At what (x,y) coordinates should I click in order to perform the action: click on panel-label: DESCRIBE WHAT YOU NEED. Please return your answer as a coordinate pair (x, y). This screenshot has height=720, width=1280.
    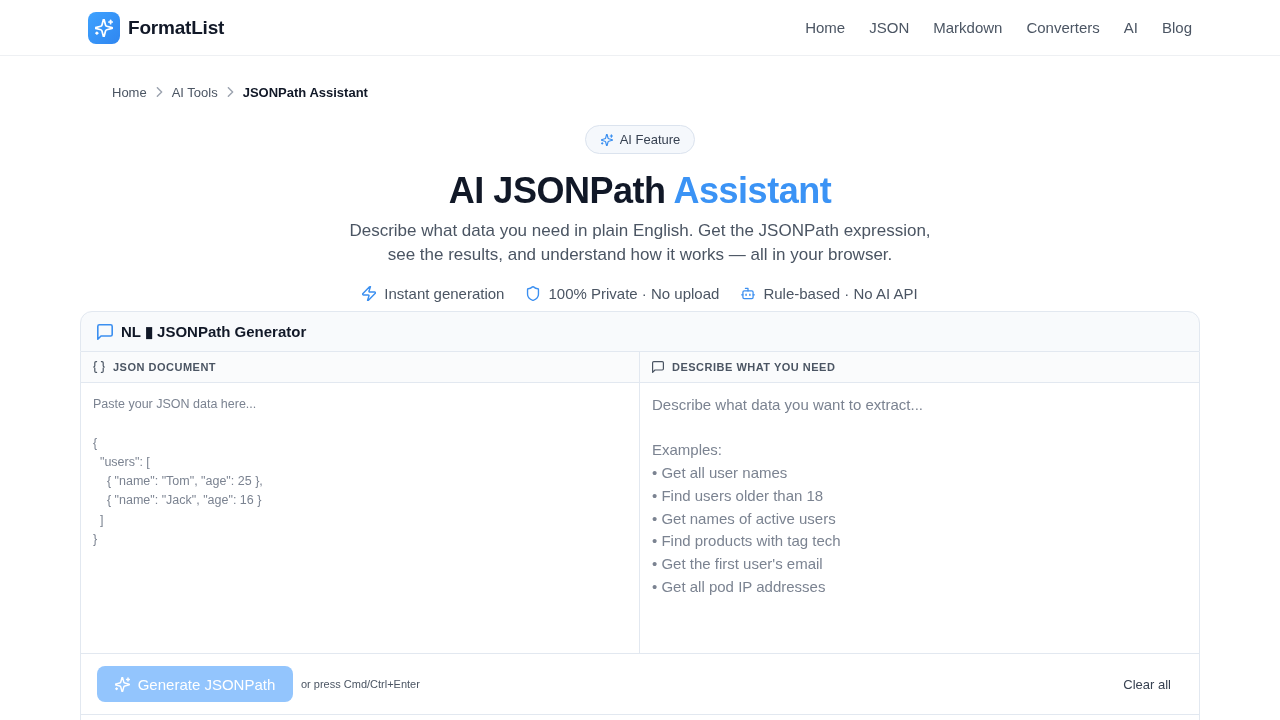
    Looking at the image, I should click on (754, 367).